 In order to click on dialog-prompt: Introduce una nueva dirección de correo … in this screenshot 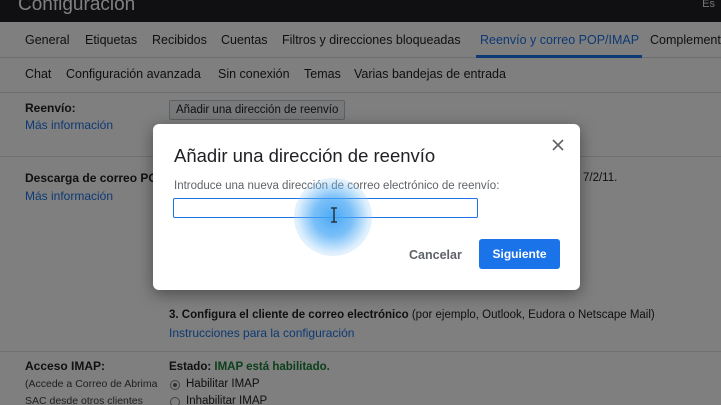, I will do `click(337, 186)`.